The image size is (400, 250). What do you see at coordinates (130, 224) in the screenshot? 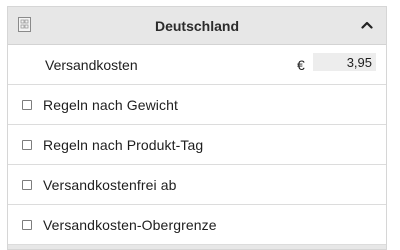
I see `shipping-cap-label: Versandkosten-Obergrenze` at bounding box center [130, 224].